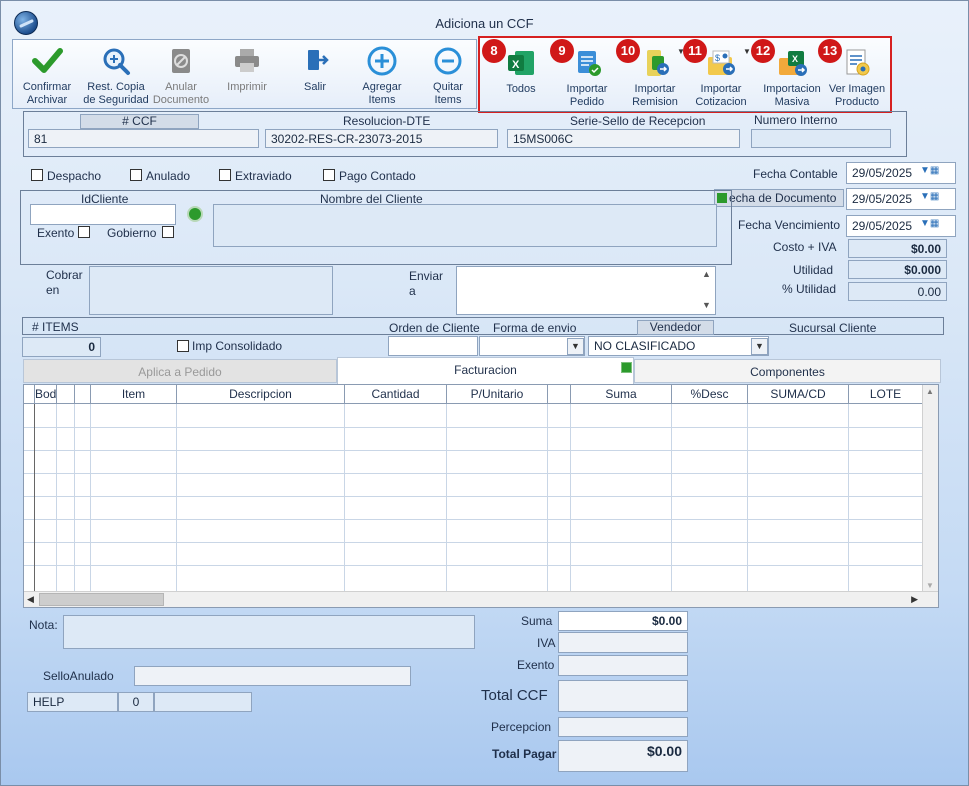  I want to click on magnify-plus-icon, so click(116, 61).